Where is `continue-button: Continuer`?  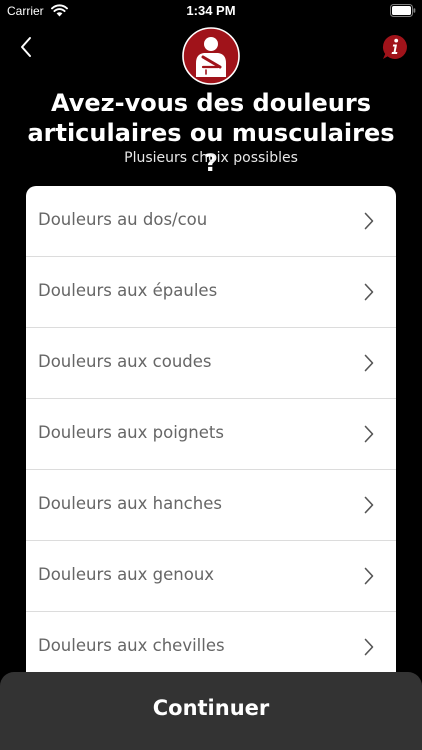
continue-button: Continuer is located at coordinates (211, 711).